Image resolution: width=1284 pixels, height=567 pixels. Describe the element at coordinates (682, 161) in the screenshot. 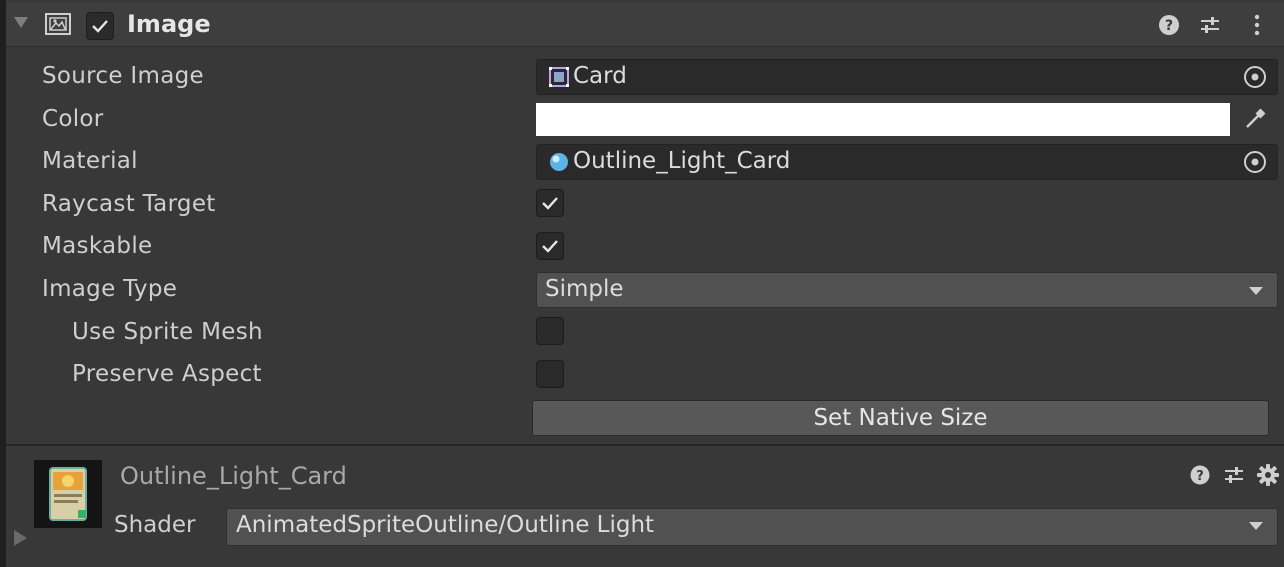

I see `material-value: Outline_Light_Card` at that location.